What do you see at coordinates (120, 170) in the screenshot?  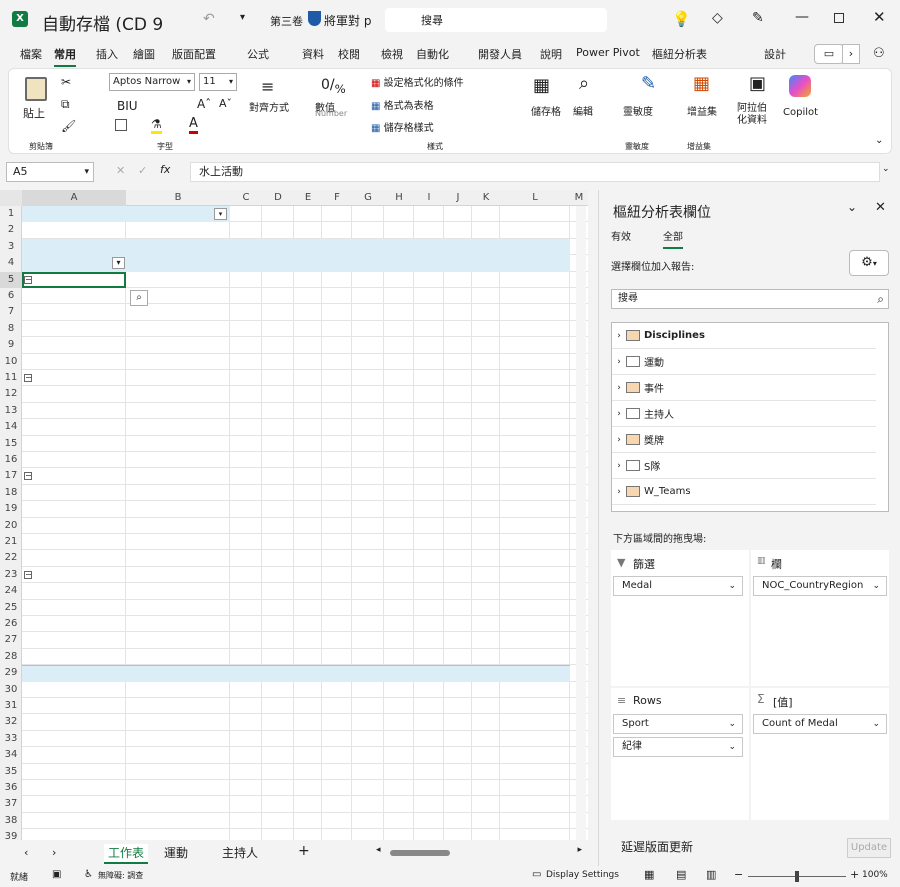 I see `cancel-icon: ✕` at bounding box center [120, 170].